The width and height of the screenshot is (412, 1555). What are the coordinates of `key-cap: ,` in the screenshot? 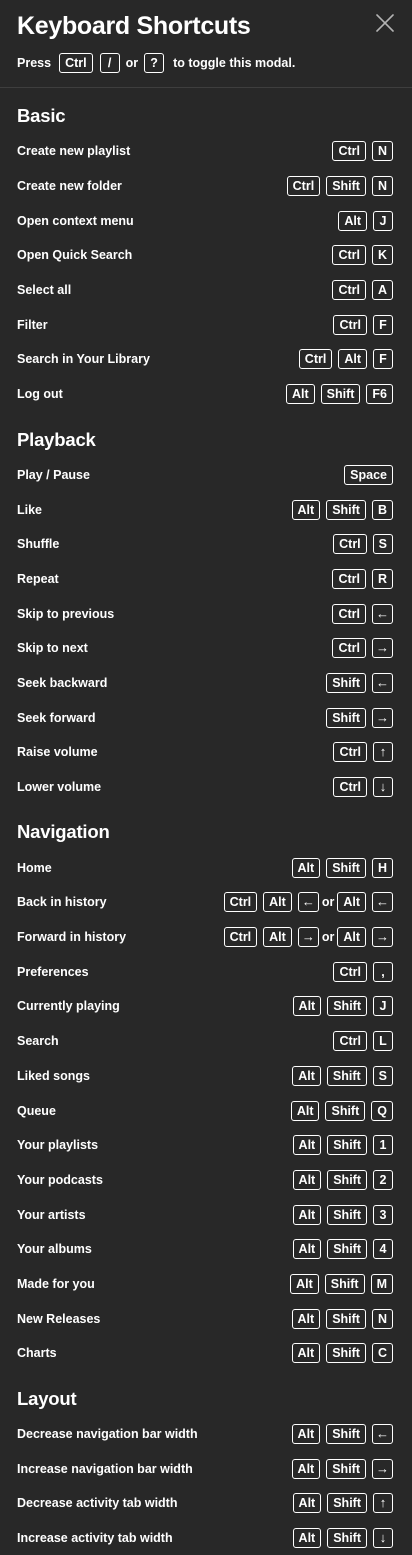 It's located at (383, 971).